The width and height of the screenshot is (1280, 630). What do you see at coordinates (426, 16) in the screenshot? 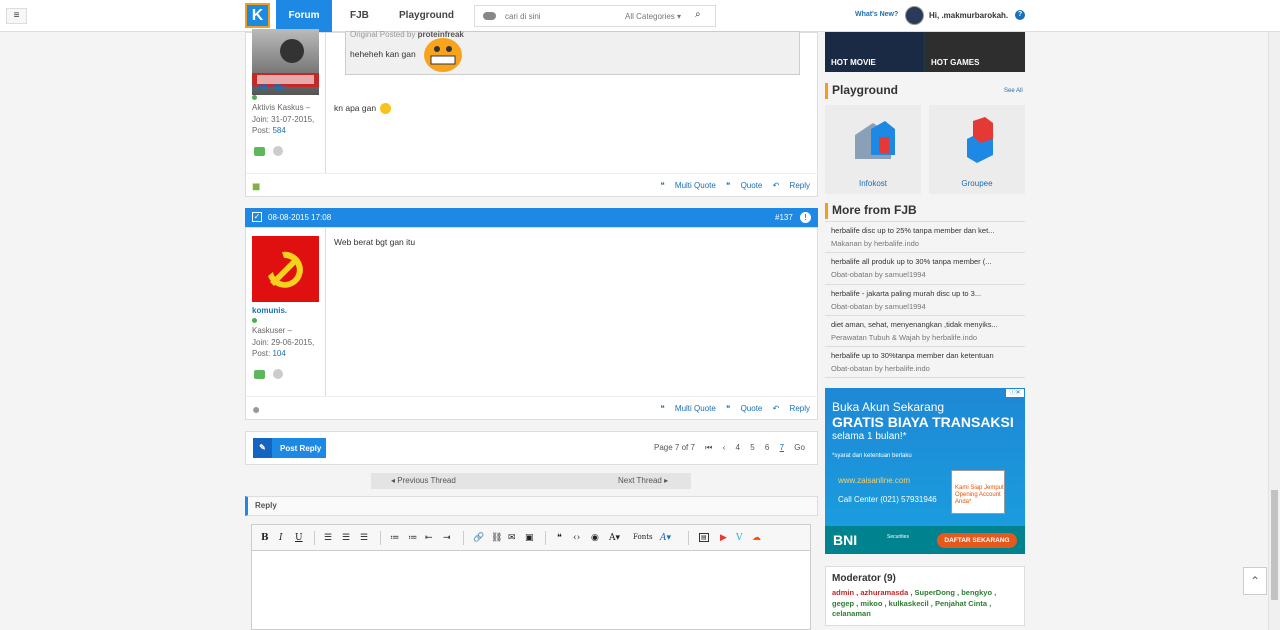
I see `nav-playground: Playground` at bounding box center [426, 16].